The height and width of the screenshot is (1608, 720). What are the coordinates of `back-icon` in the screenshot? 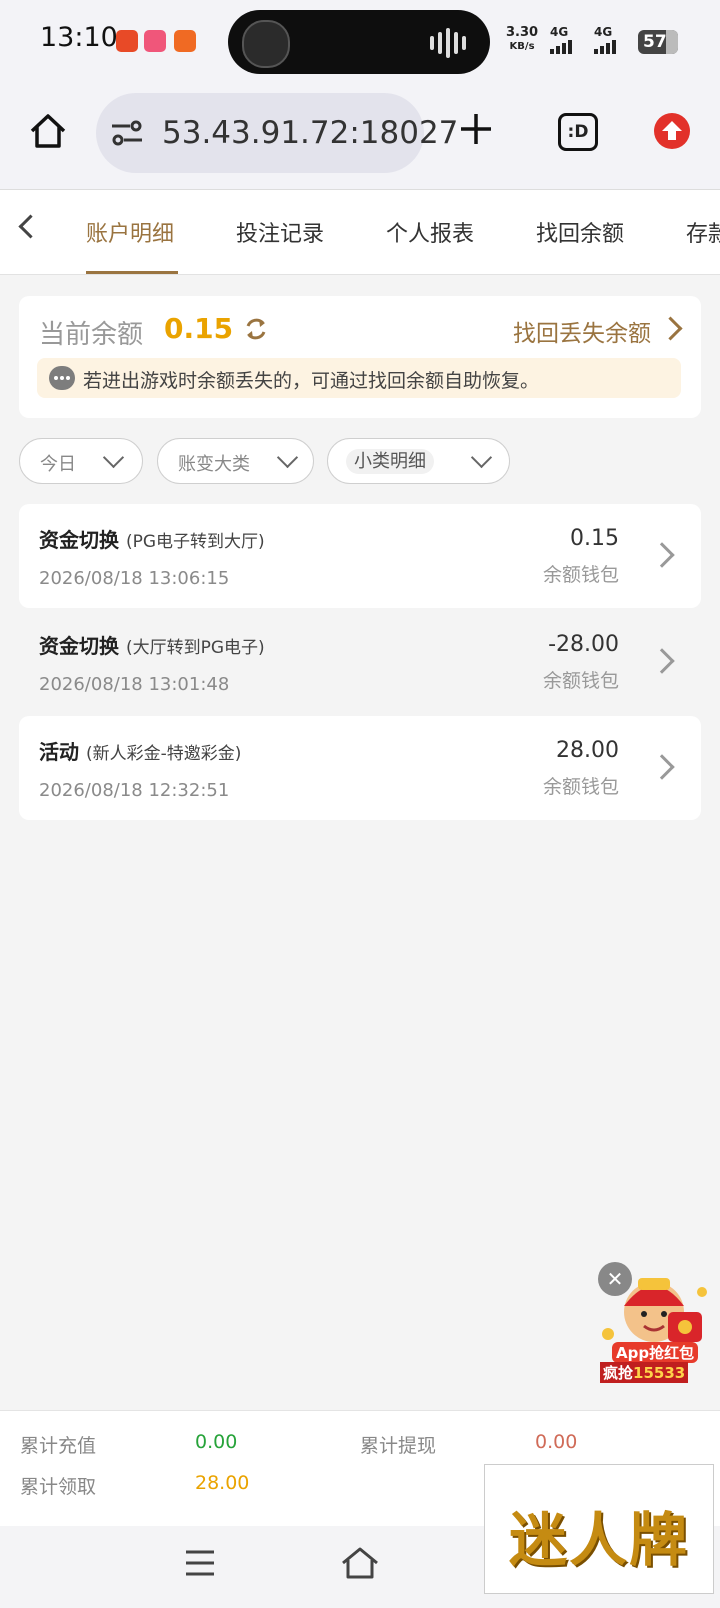 It's located at (30, 226).